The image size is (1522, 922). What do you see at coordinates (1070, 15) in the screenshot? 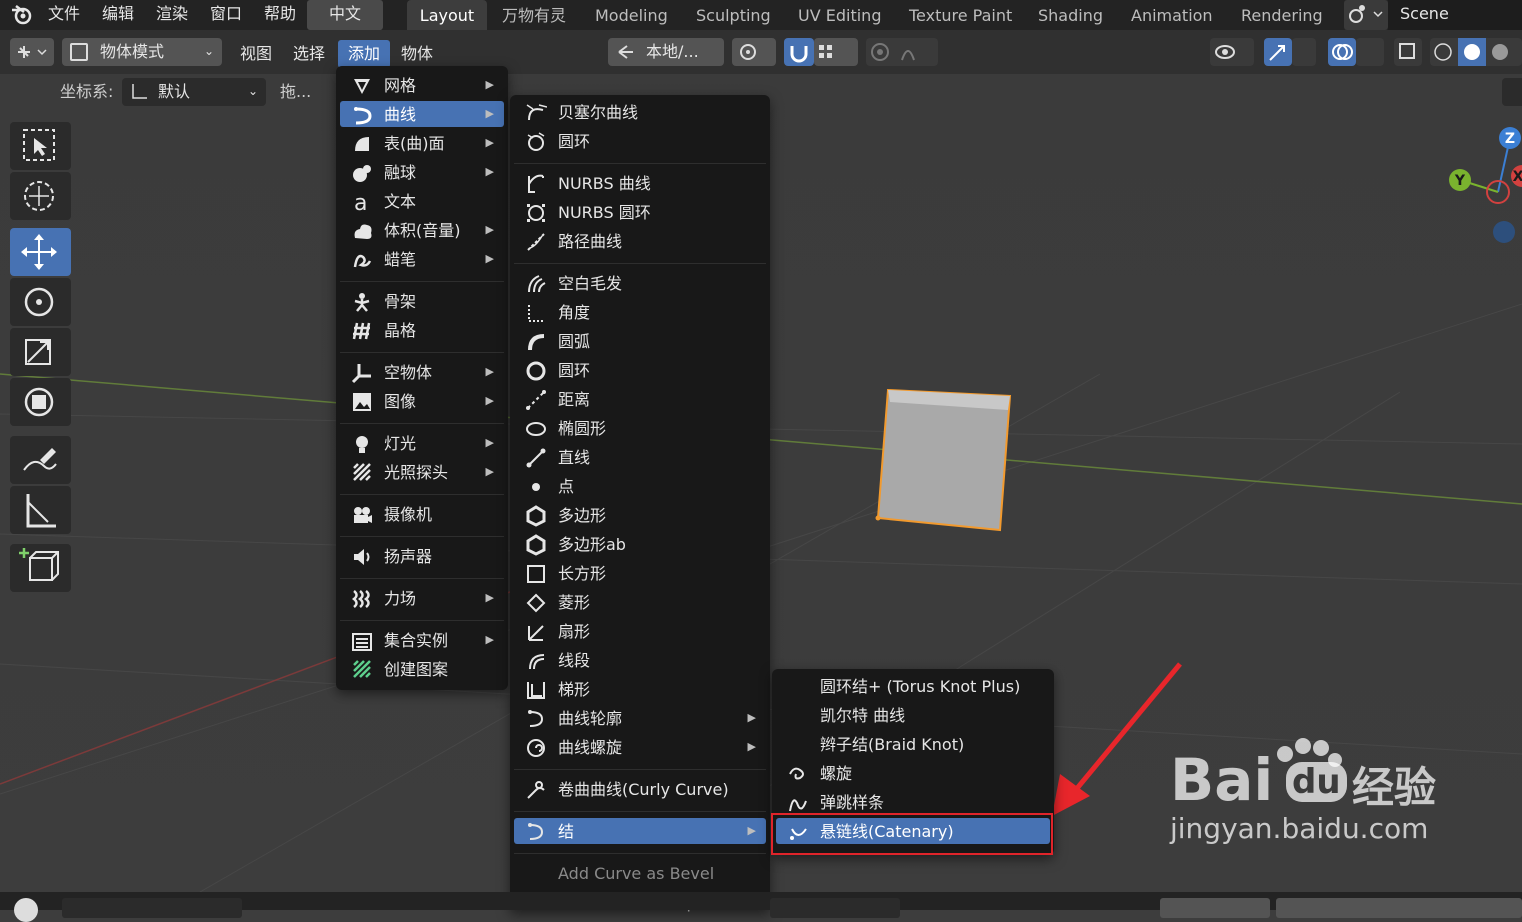
I see `tab-shading: Shading` at bounding box center [1070, 15].